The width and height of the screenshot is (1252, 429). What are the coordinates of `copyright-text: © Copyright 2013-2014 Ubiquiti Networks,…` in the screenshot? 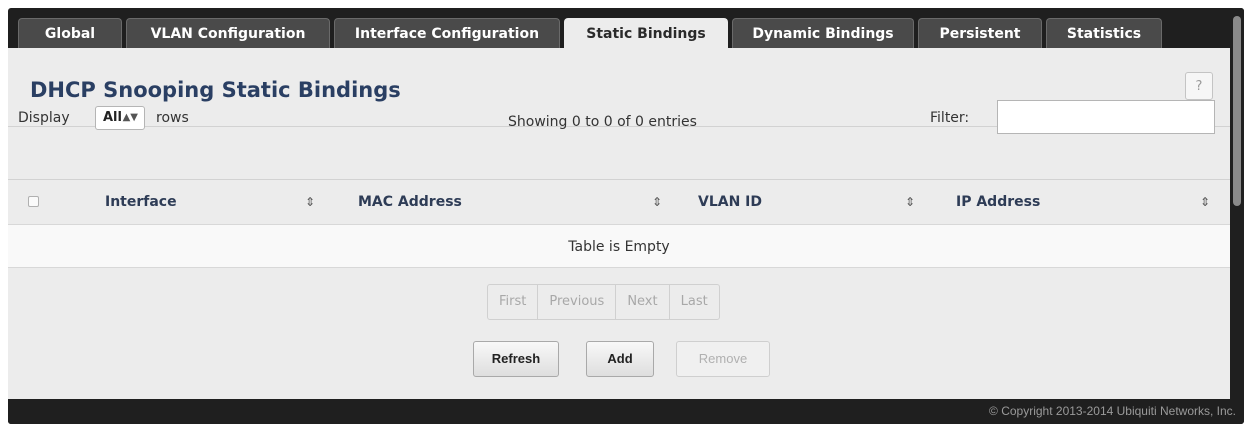 It's located at (1112, 411).